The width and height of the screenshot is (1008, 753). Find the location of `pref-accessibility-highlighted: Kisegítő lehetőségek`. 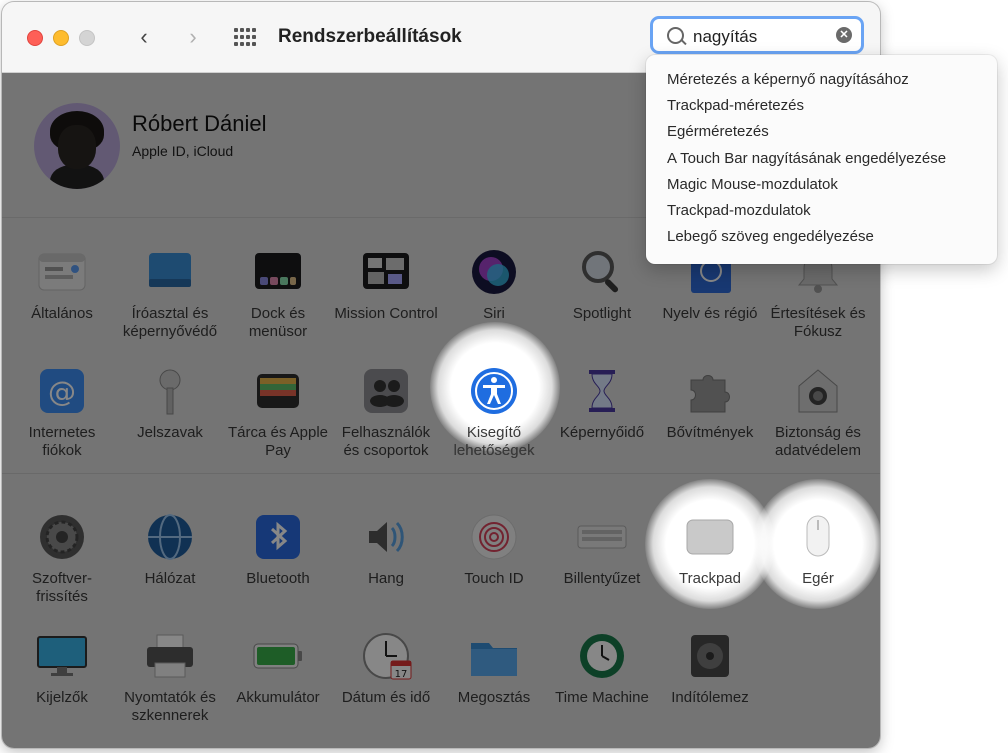

pref-accessibility-highlighted: Kisegítő lehetőségek is located at coordinates (494, 412).